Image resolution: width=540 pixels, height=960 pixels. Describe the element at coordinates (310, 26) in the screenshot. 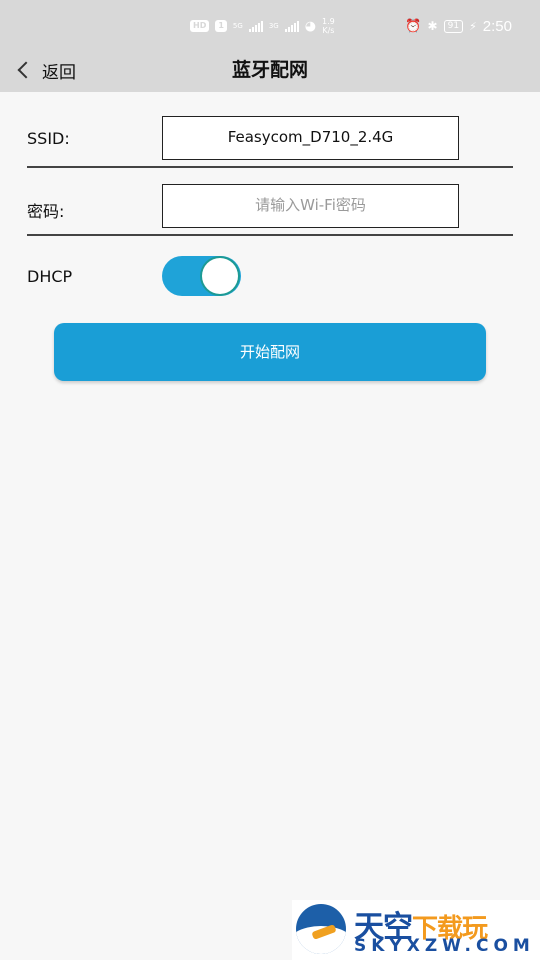

I see `wifi-icon: ◕` at that location.